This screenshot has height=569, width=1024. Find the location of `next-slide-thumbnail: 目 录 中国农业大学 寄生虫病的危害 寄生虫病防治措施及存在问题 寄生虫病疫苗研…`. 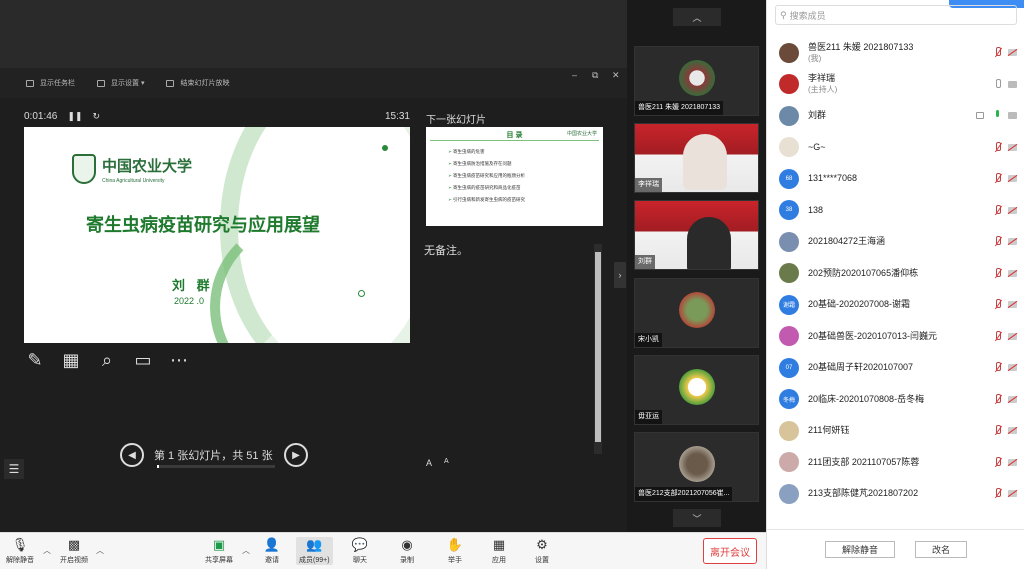

next-slide-thumbnail: 目 录 中国农业大学 寄生虫病的危害 寄生虫病防治措施及存在问题 寄生虫病疫苗研… is located at coordinates (514, 176).